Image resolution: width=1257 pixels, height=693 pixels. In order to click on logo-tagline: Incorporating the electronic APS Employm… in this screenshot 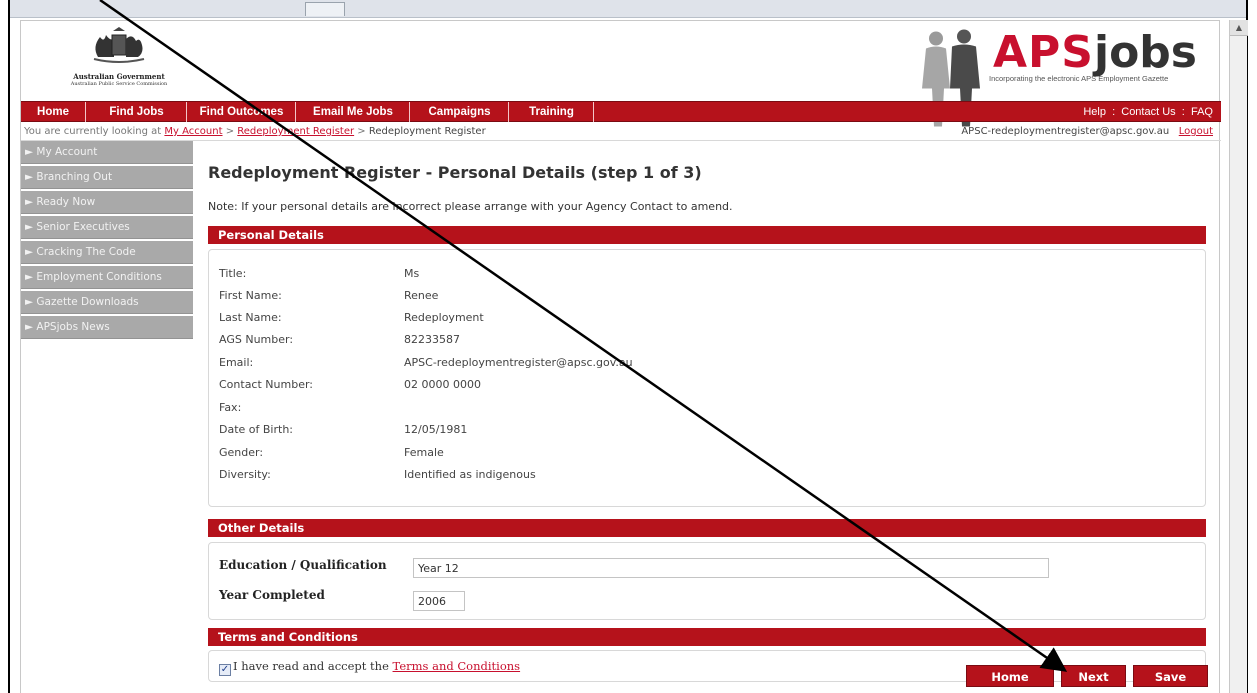, I will do `click(1079, 78)`.